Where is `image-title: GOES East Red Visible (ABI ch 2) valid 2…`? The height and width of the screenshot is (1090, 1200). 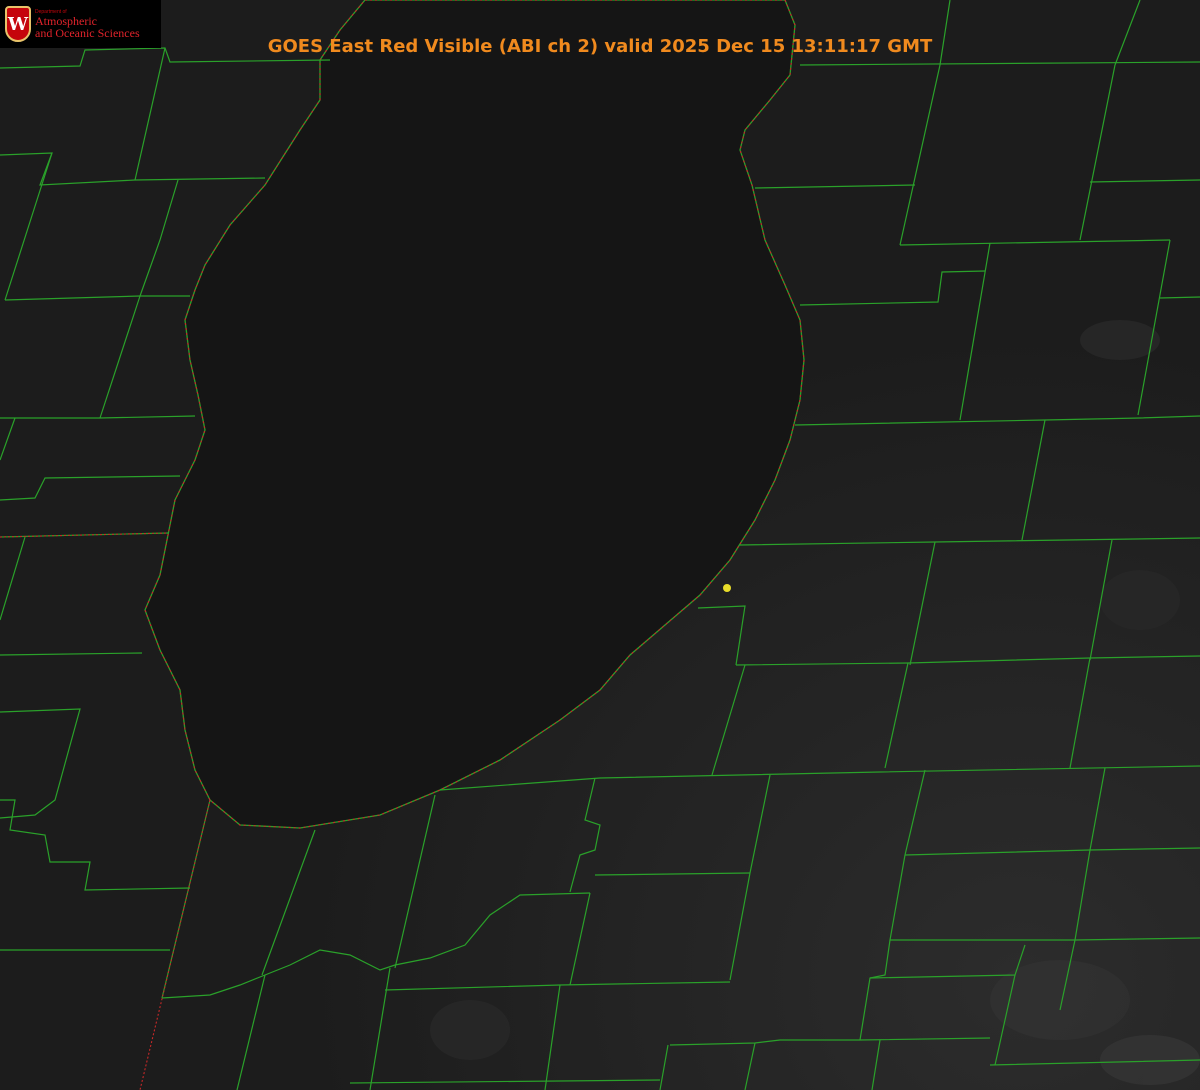
image-title: GOES East Red Visible (ABI ch 2) valid 2… is located at coordinates (600, 46).